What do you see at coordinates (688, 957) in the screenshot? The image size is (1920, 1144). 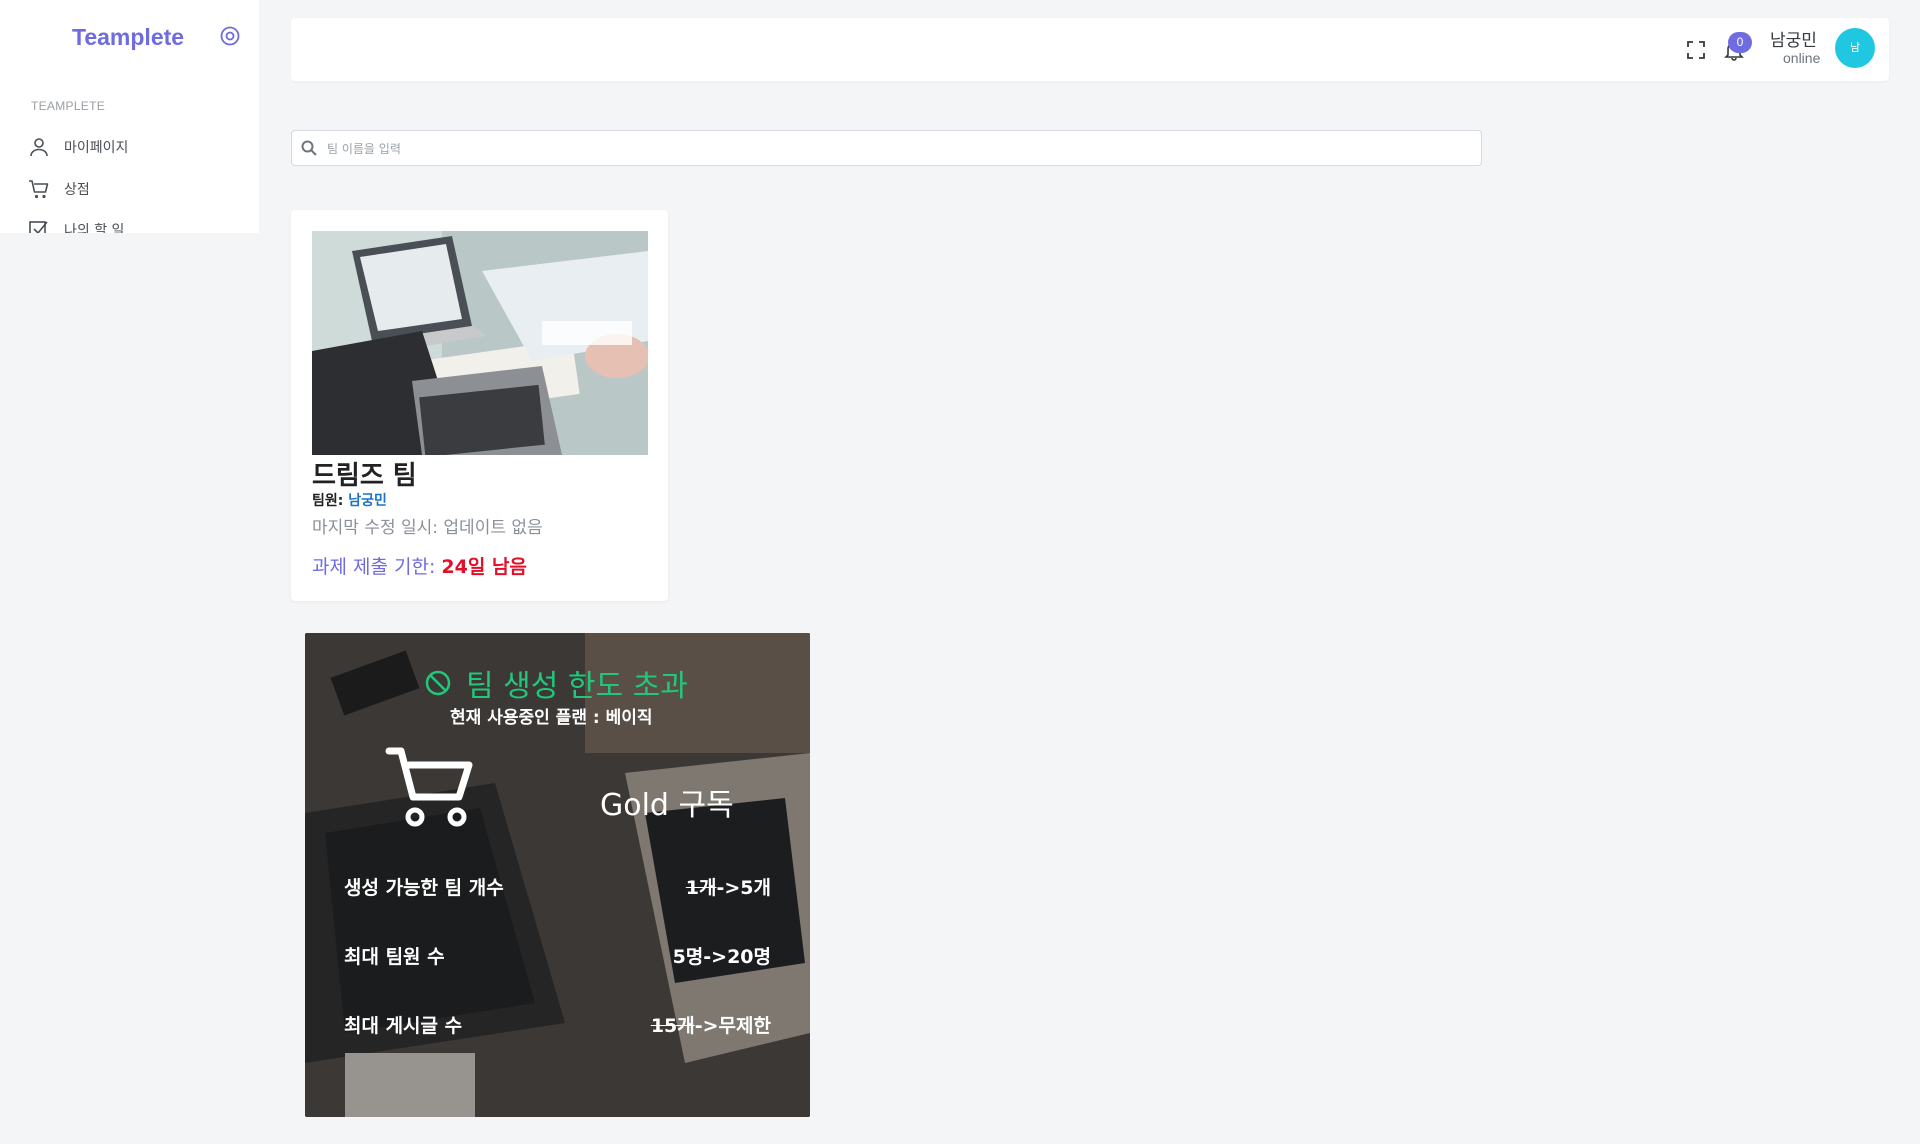 I see `benefit-old: 5명` at bounding box center [688, 957].